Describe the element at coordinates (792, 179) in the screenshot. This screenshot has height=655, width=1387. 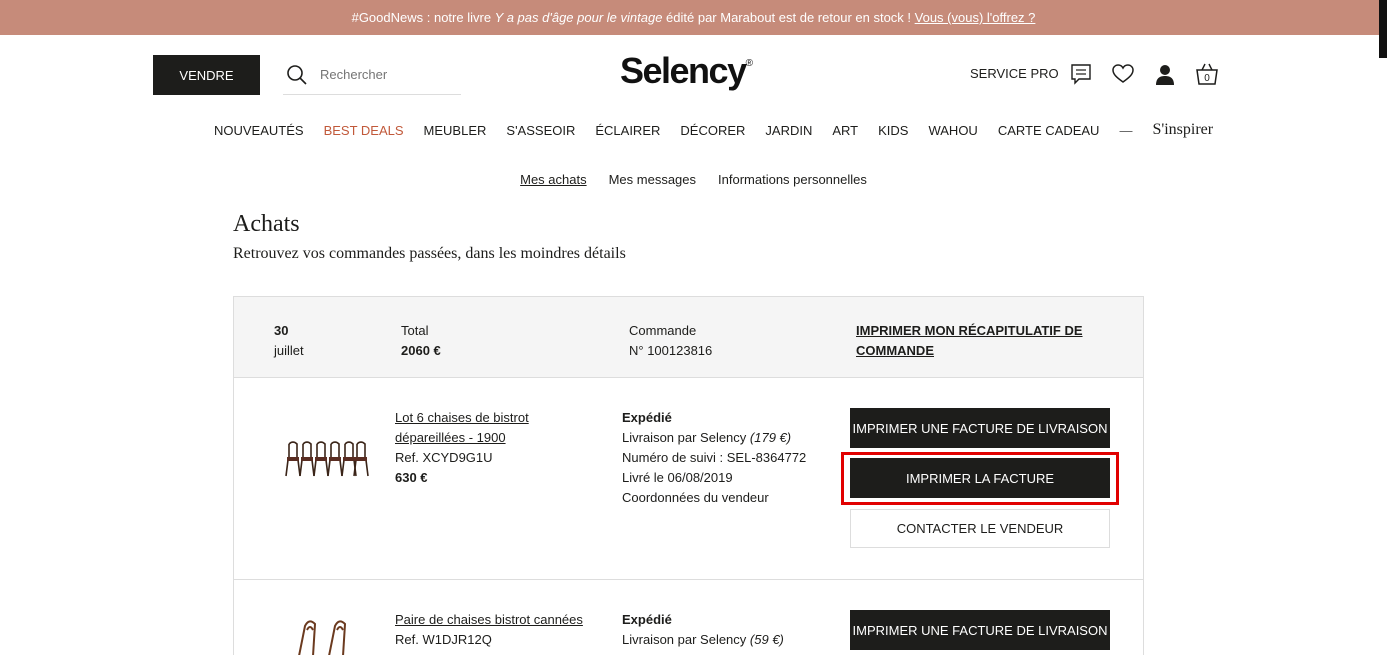
I see `tab-informations-personnelles: Informations personnelles` at that location.